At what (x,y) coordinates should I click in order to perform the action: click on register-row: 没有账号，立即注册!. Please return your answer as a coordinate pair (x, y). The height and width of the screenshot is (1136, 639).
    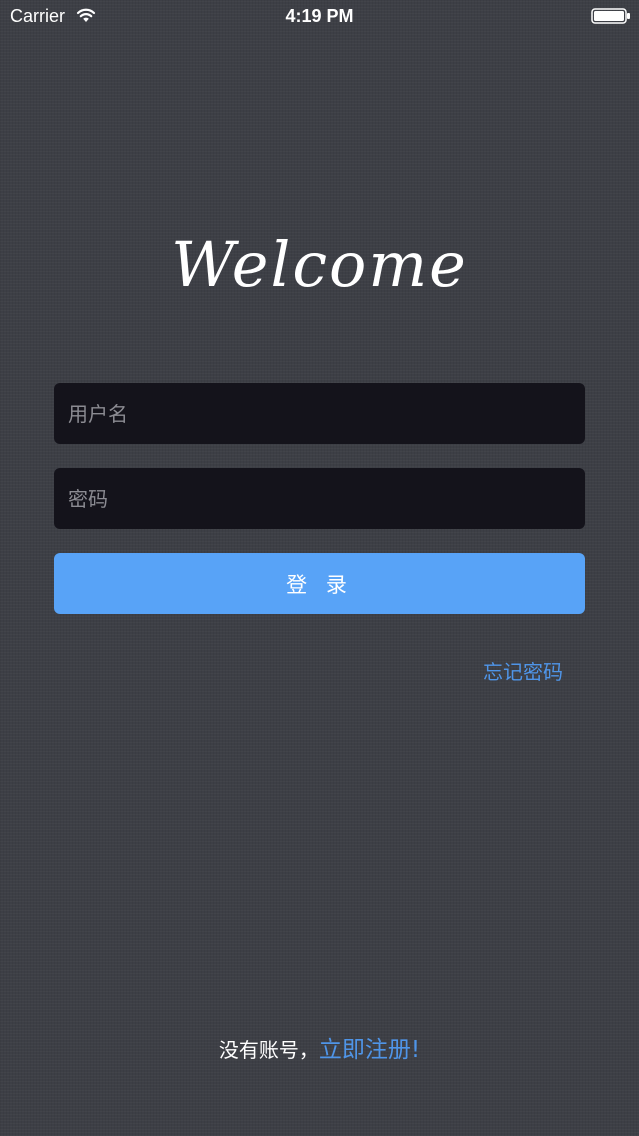
    Looking at the image, I should click on (319, 1047).